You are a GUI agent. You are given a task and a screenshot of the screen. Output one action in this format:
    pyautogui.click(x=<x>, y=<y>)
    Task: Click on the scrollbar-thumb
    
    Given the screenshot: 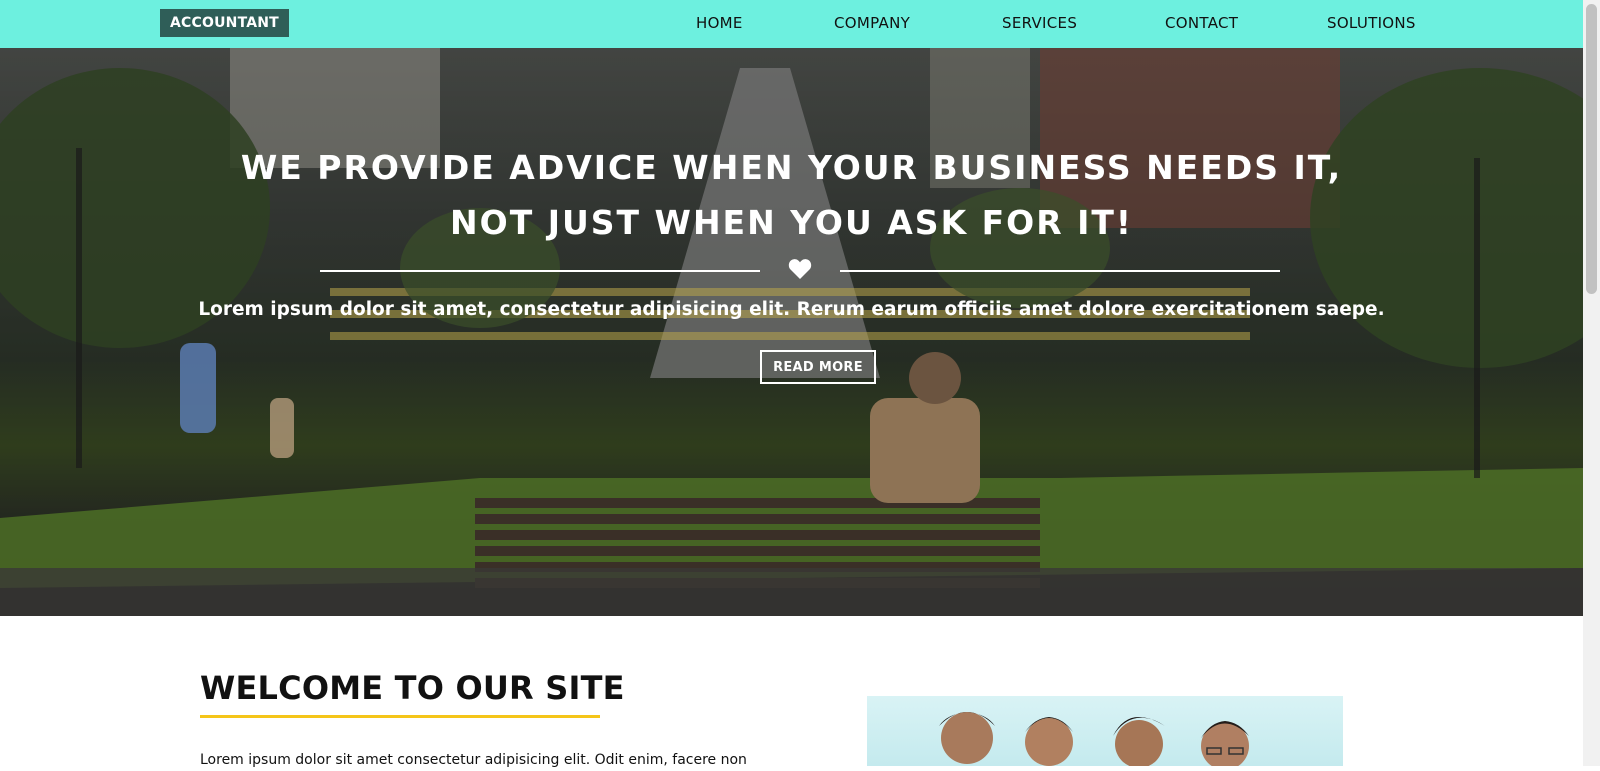 What is the action you would take?
    pyautogui.click(x=1591, y=149)
    